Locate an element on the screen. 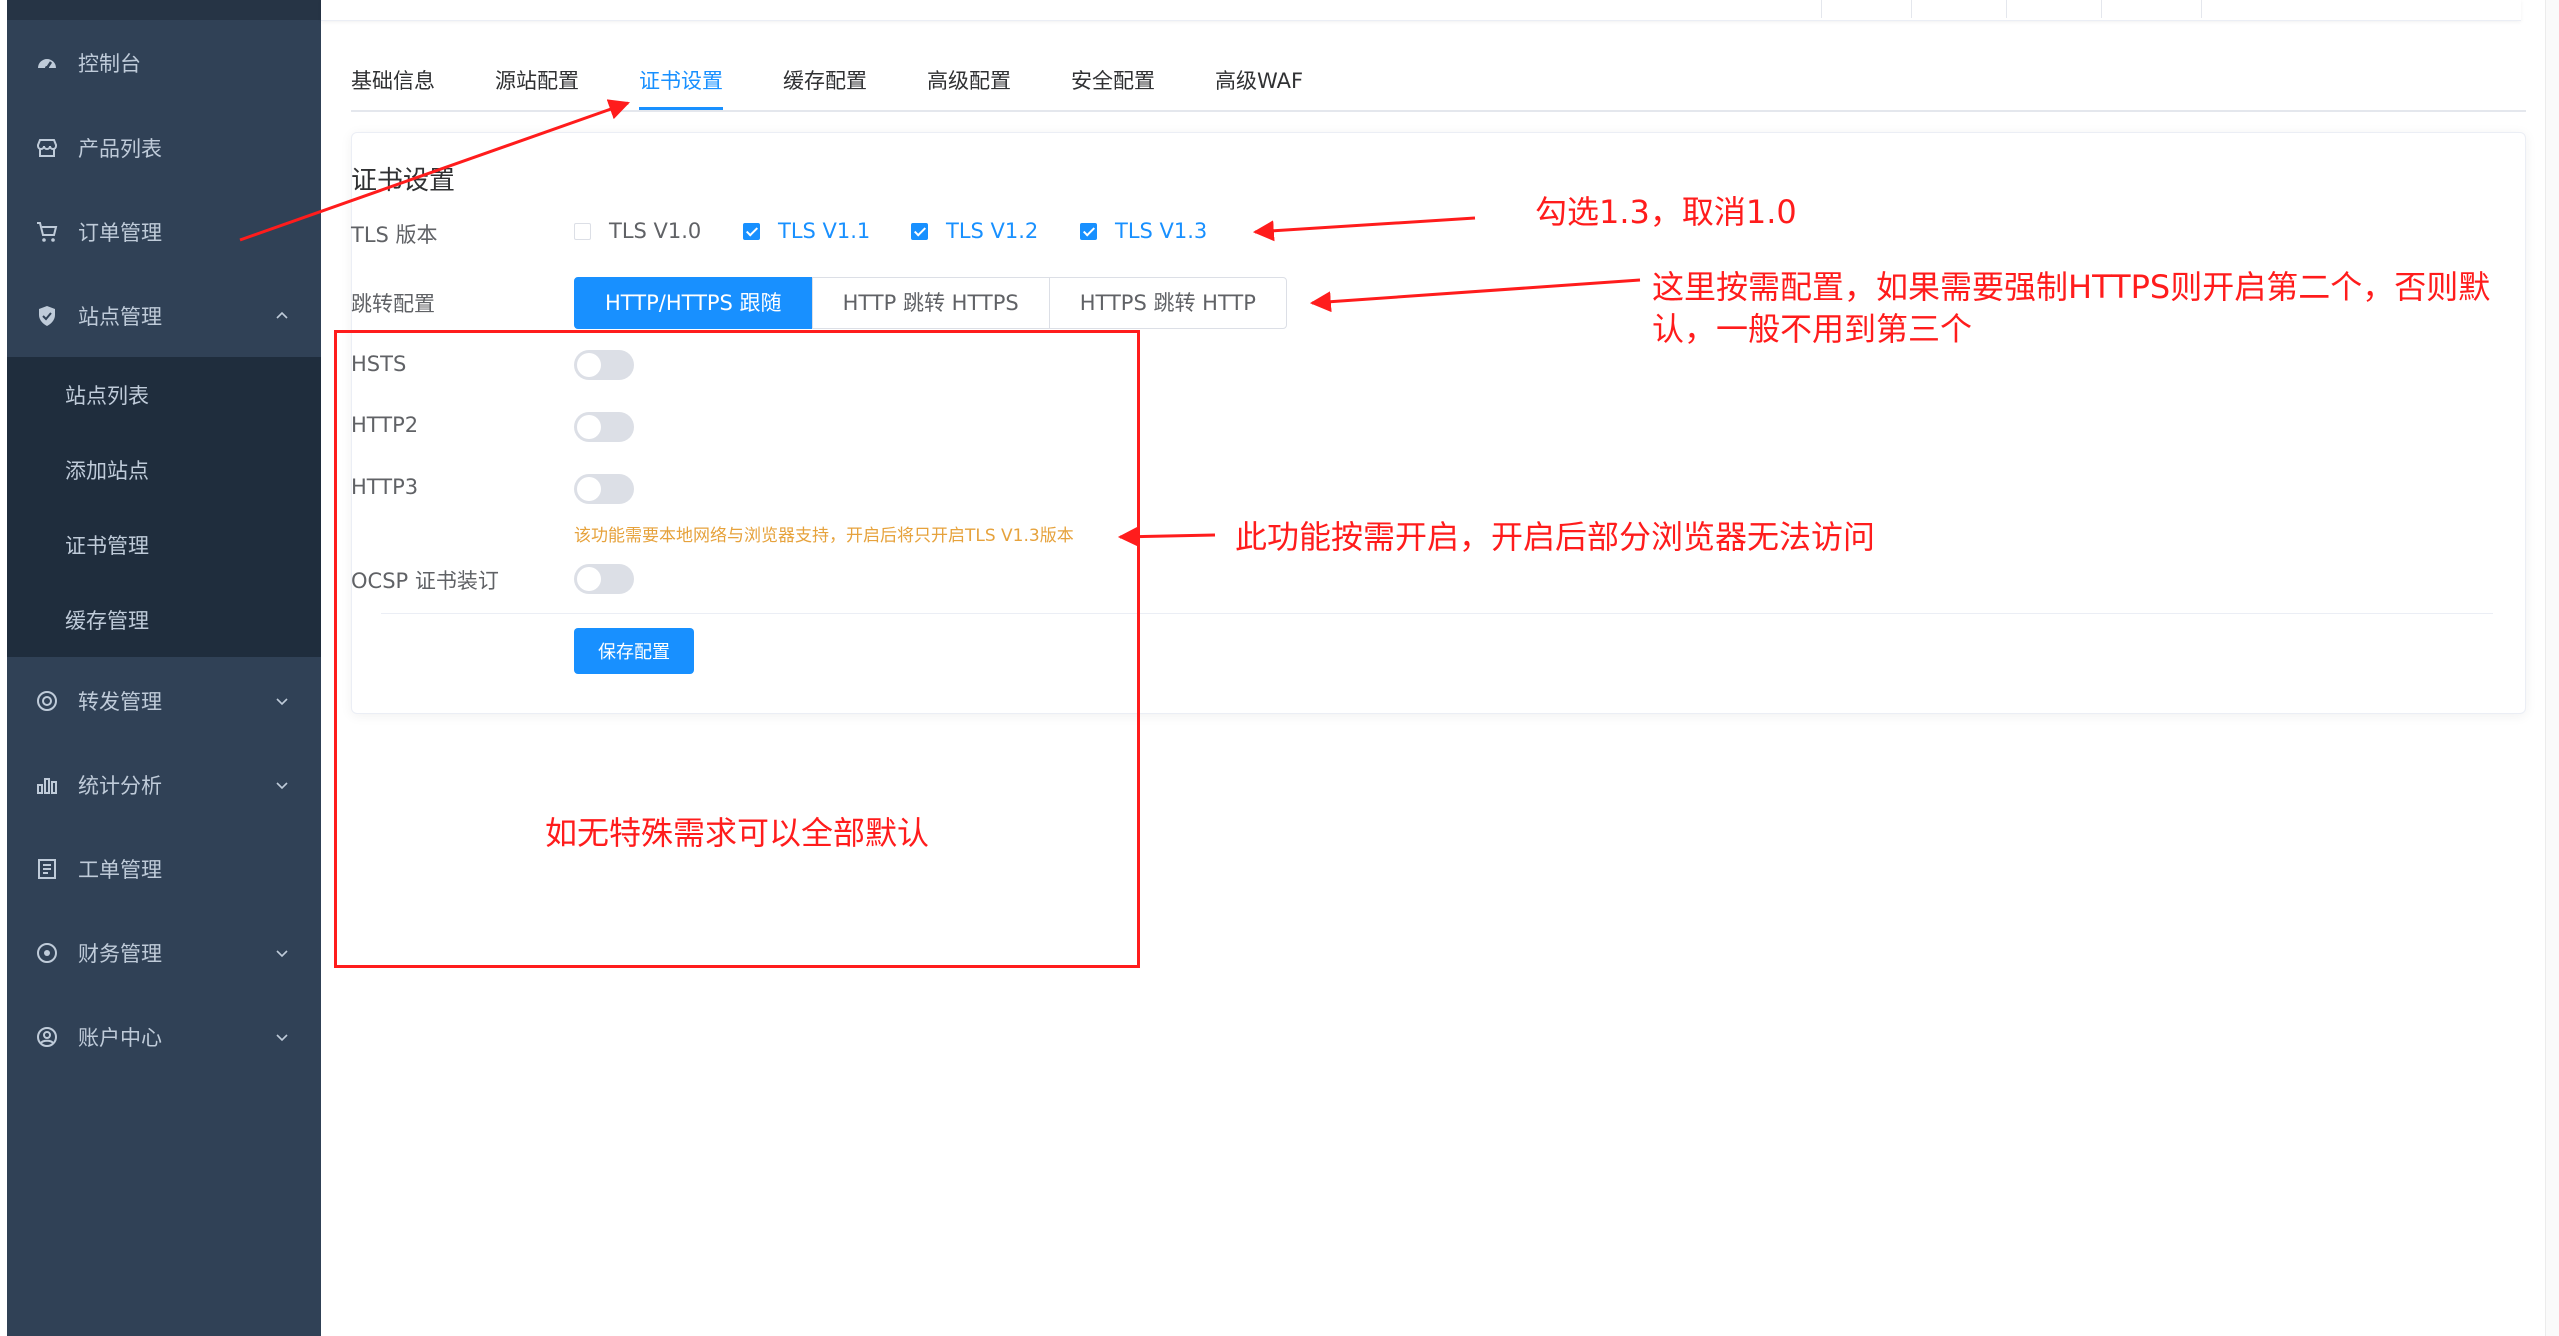 This screenshot has height=1336, width=2559. checkbox-label: TLS V1.1 is located at coordinates (824, 231).